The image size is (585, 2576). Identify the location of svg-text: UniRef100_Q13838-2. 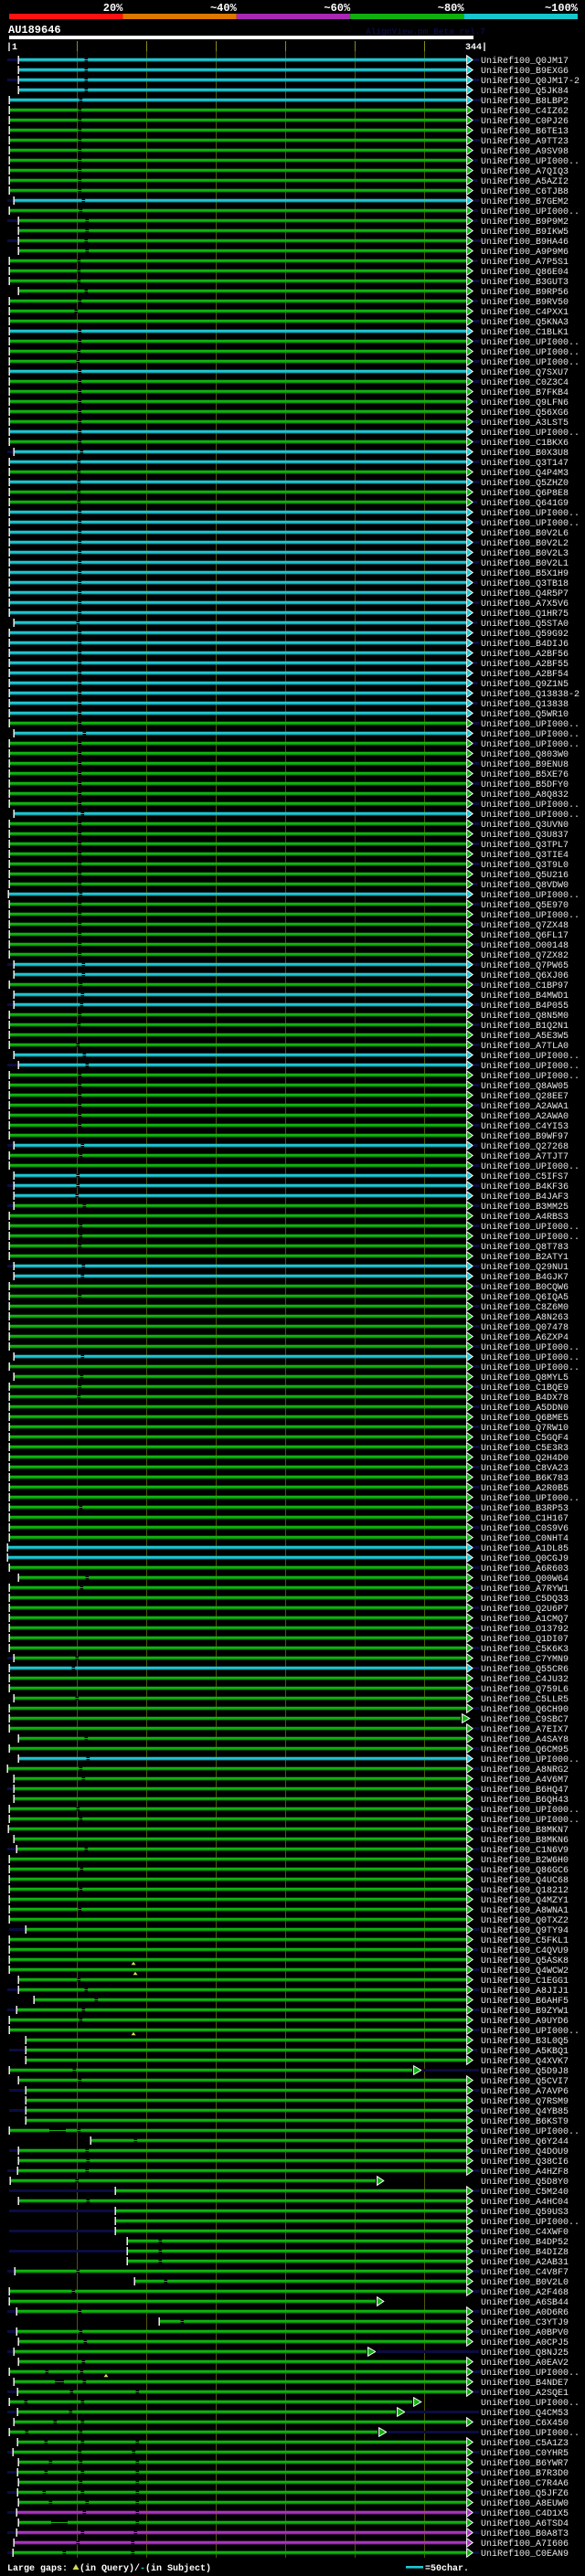
(531, 694).